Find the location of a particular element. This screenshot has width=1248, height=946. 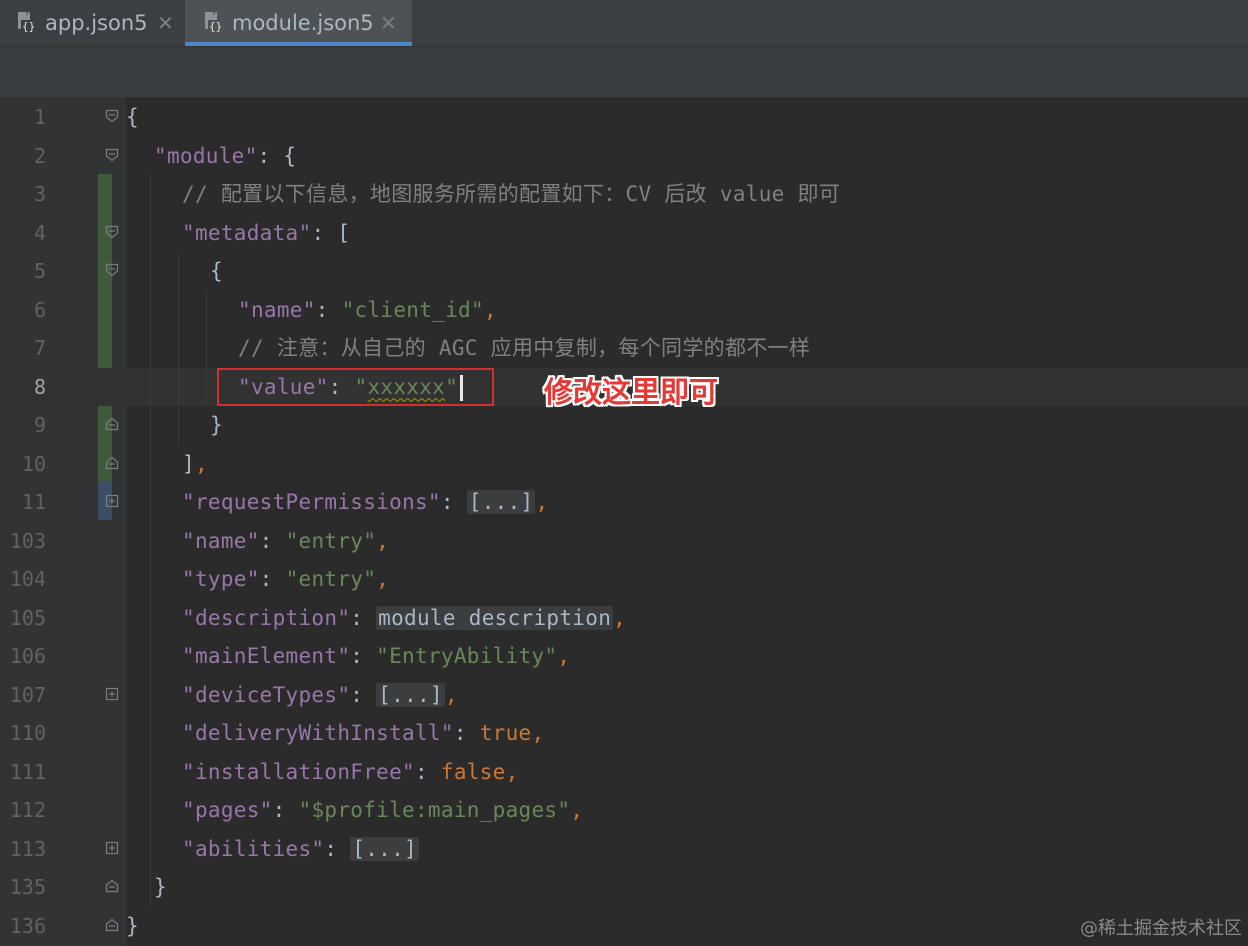

line-number: 10 is located at coordinates (33, 463).